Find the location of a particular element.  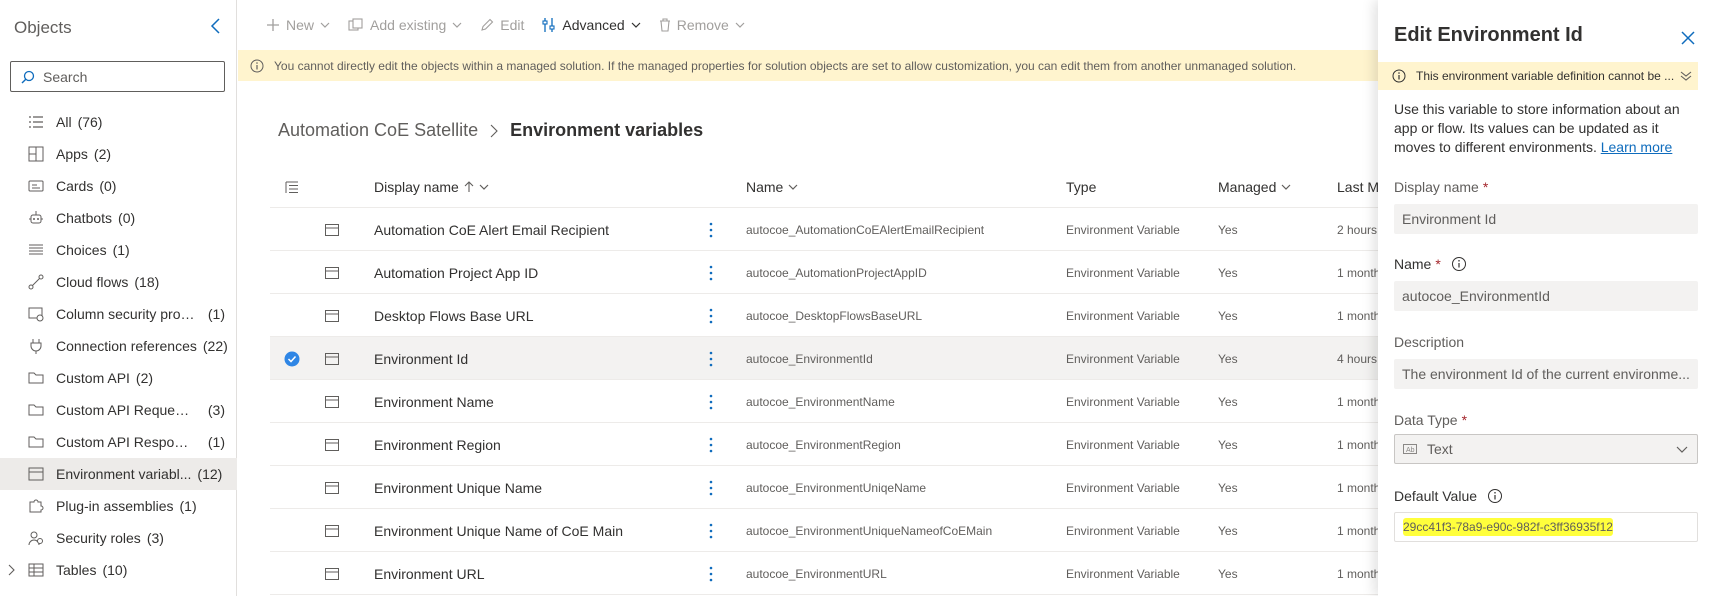

object-item-connection-references: Connection references (22) is located at coordinates (118, 346).